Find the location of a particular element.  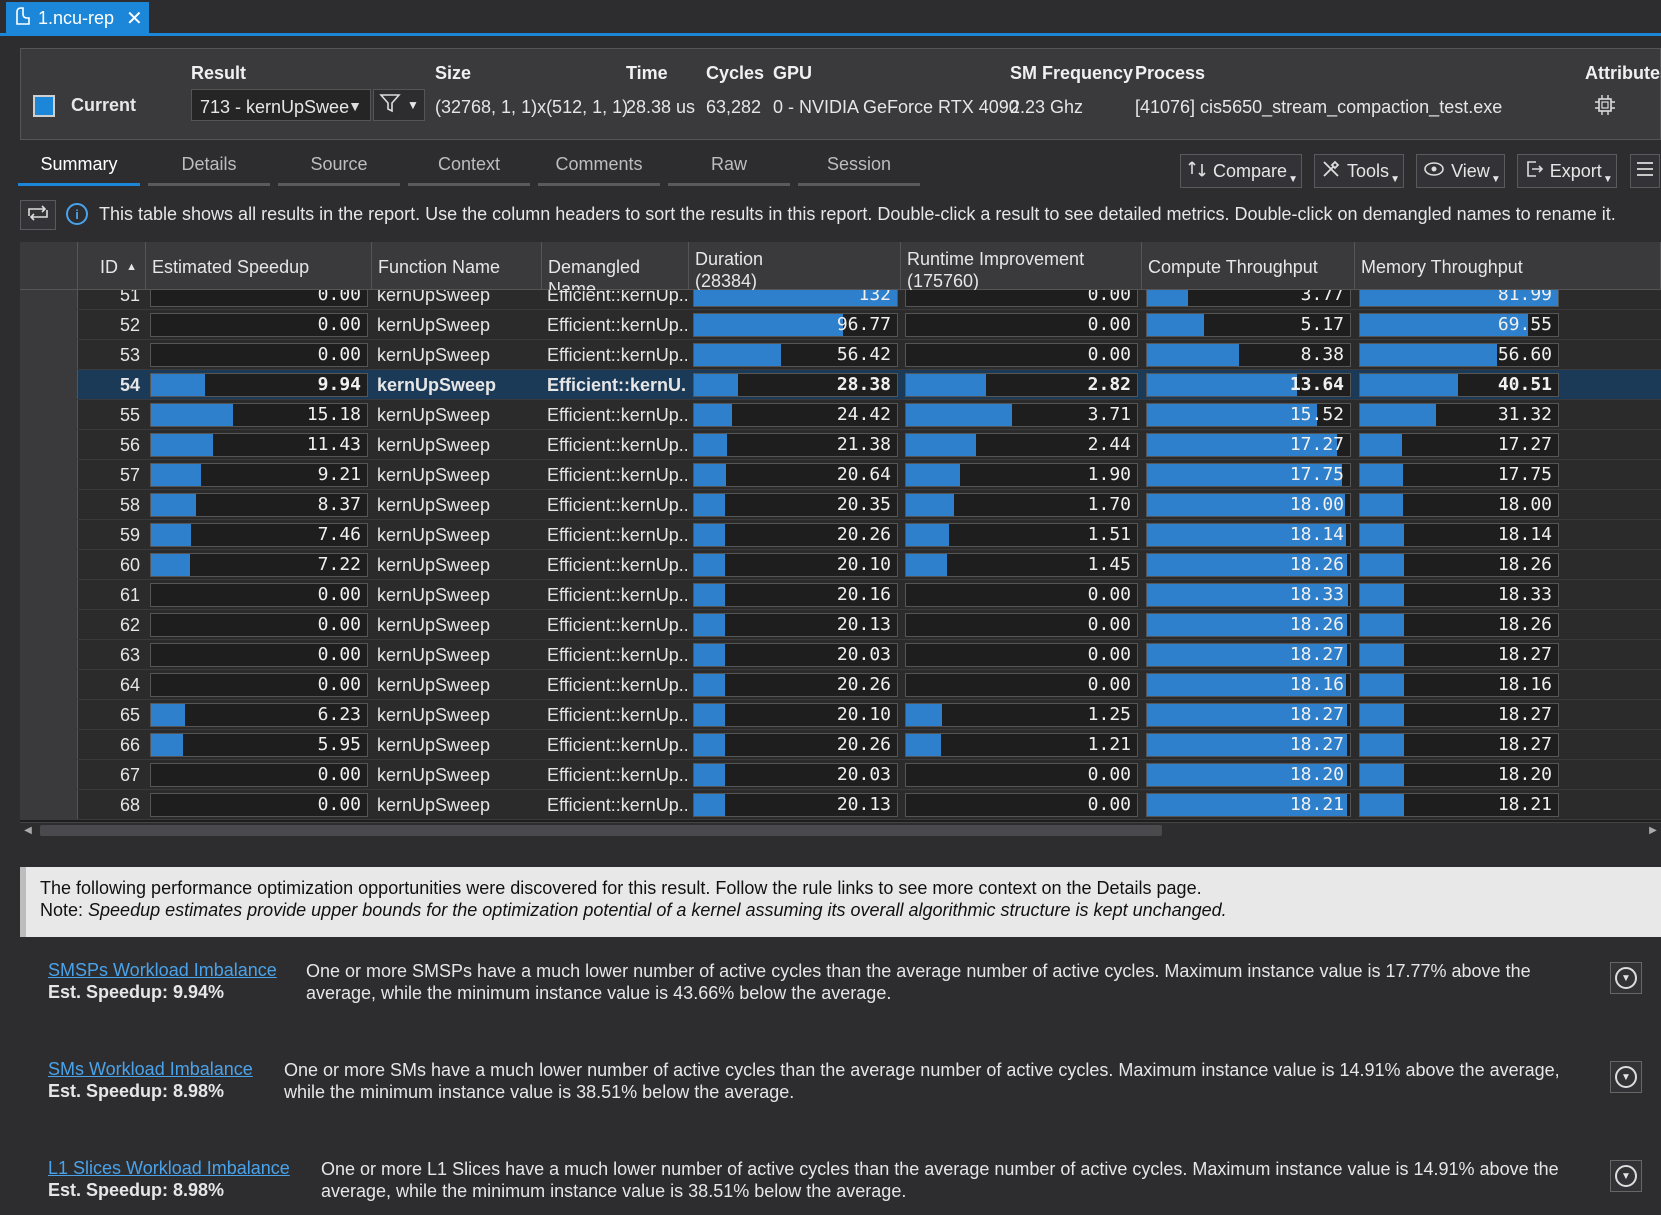

cell-dur-bar: 20.03 is located at coordinates (795, 655).